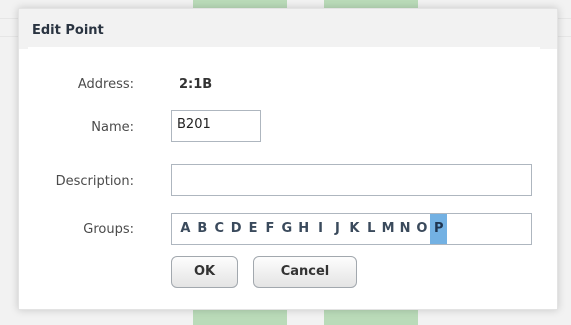 This screenshot has height=325, width=571. Describe the element at coordinates (196, 84) in the screenshot. I see `address-value: 2:1B` at that location.